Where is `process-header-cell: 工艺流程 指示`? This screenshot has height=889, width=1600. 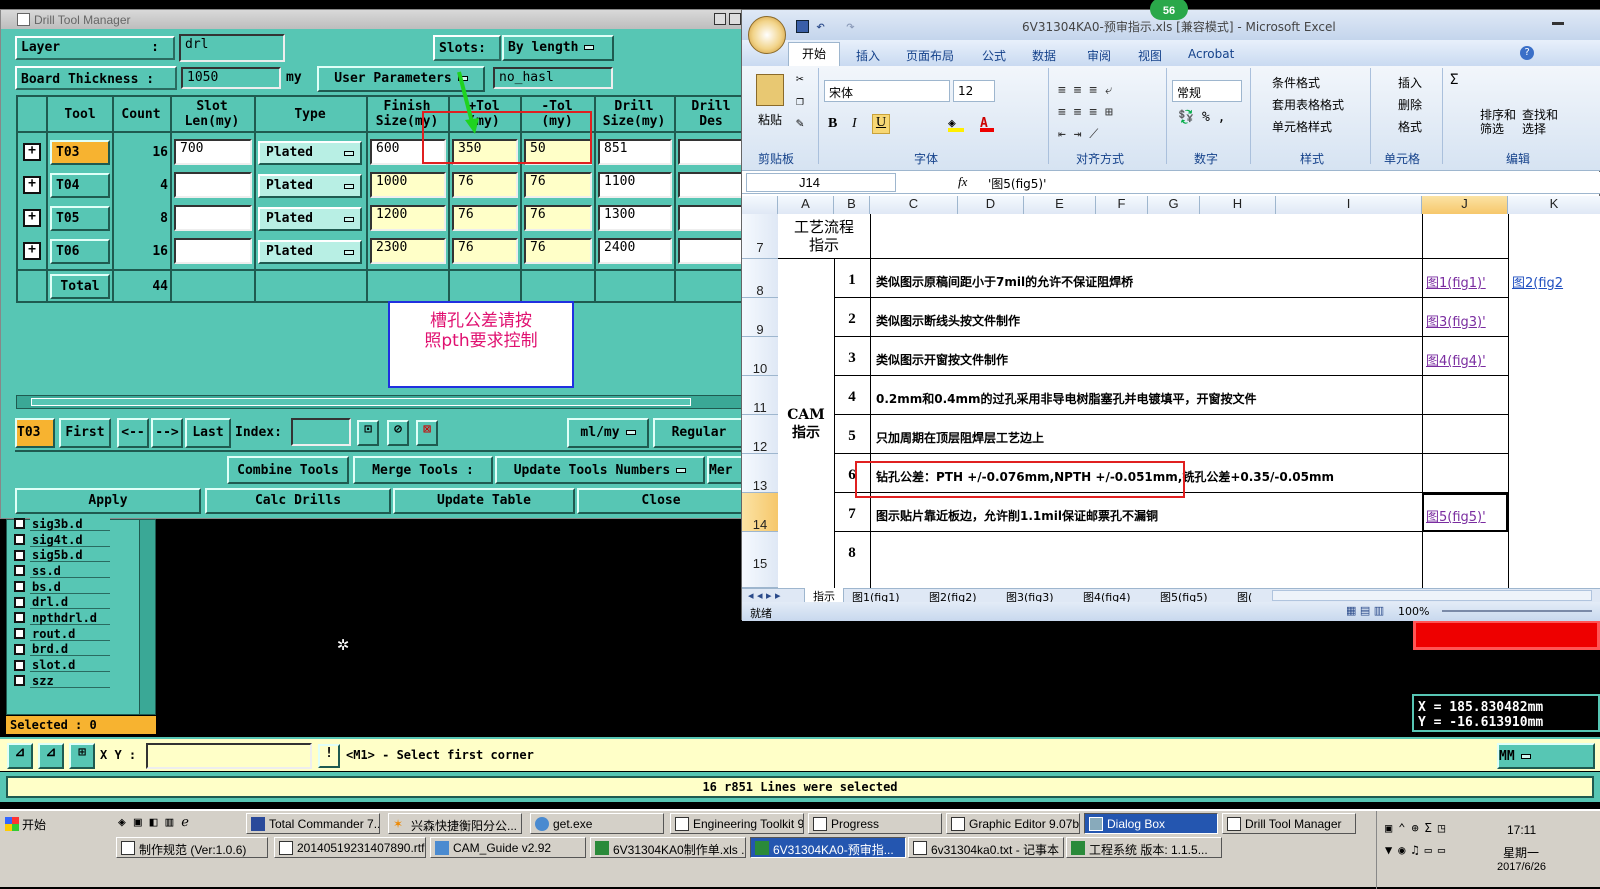 process-header-cell: 工艺流程 指示 is located at coordinates (824, 236).